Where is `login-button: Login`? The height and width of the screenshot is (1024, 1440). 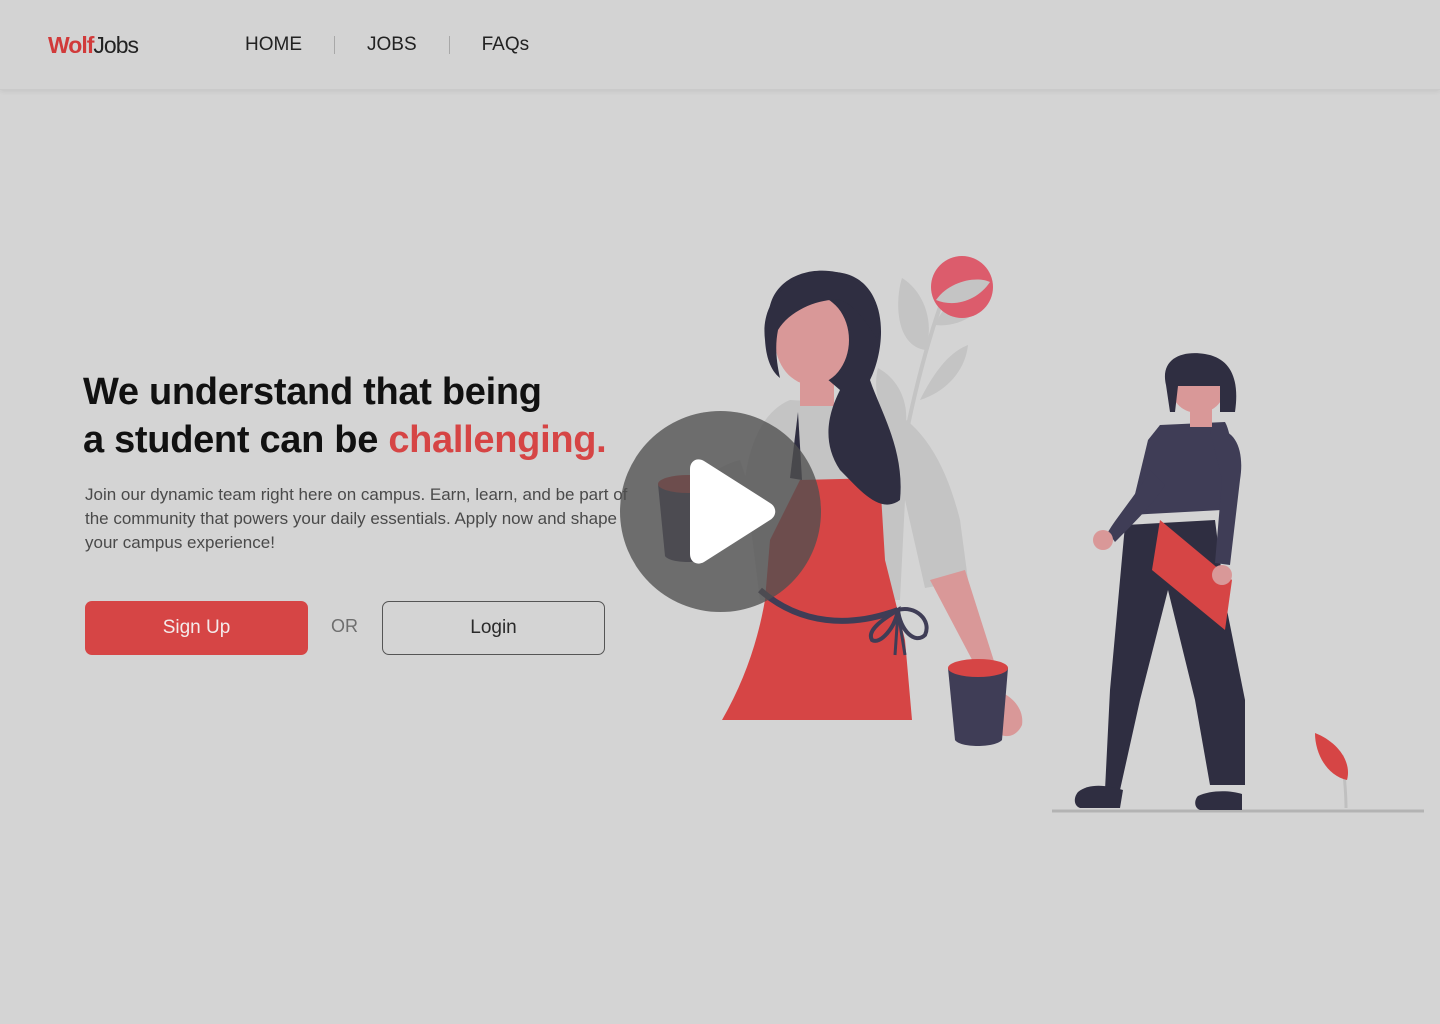 login-button: Login is located at coordinates (493, 628).